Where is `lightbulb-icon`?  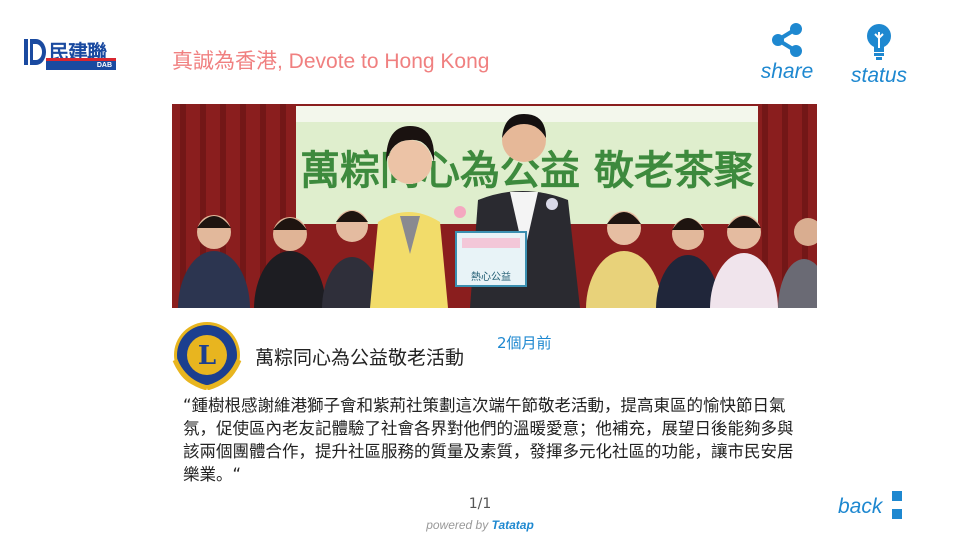 lightbulb-icon is located at coordinates (879, 42).